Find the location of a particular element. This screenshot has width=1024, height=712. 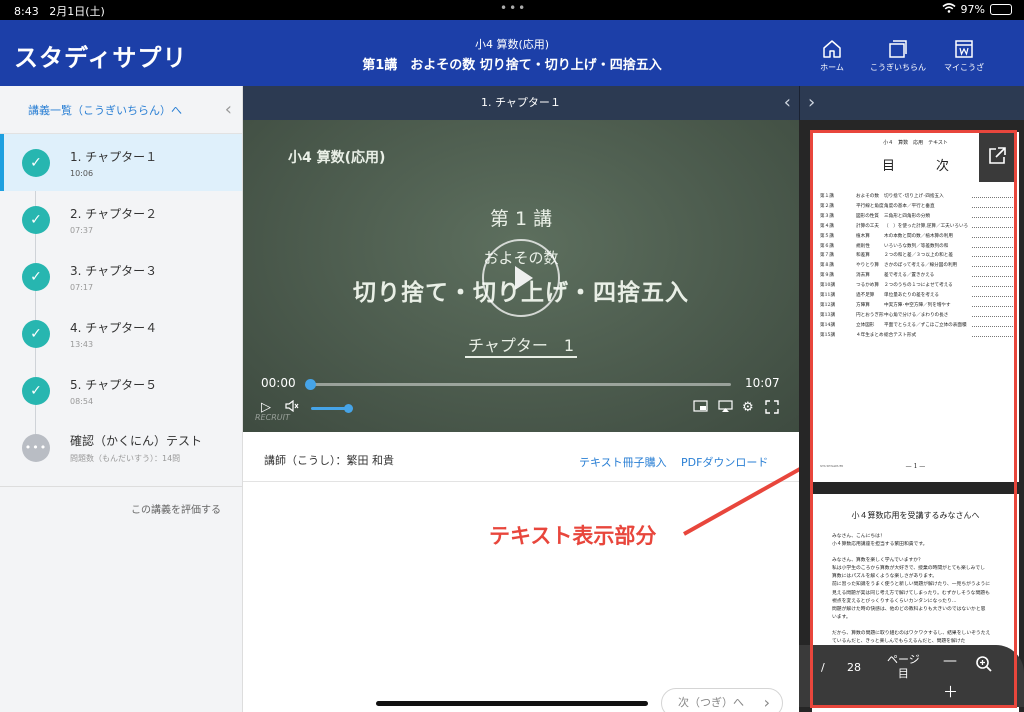

nav-home: ホーム is located at coordinates (832, 55).